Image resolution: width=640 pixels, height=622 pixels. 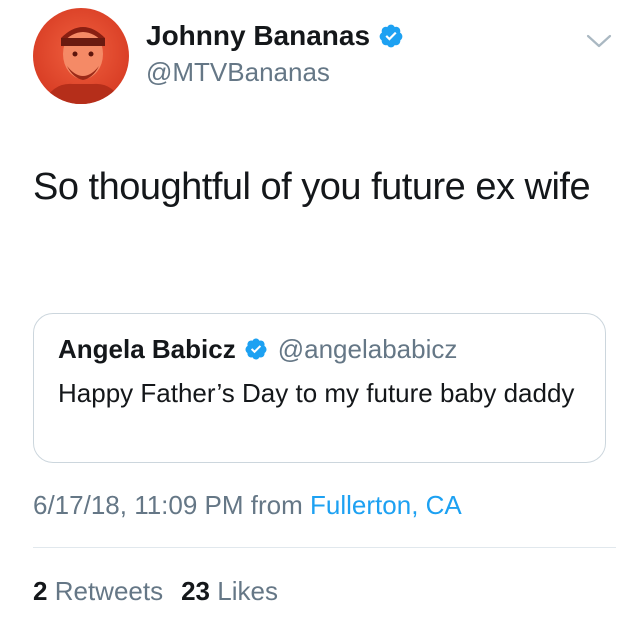 What do you see at coordinates (258, 36) in the screenshot?
I see `author-display-name: Johnny Bananas` at bounding box center [258, 36].